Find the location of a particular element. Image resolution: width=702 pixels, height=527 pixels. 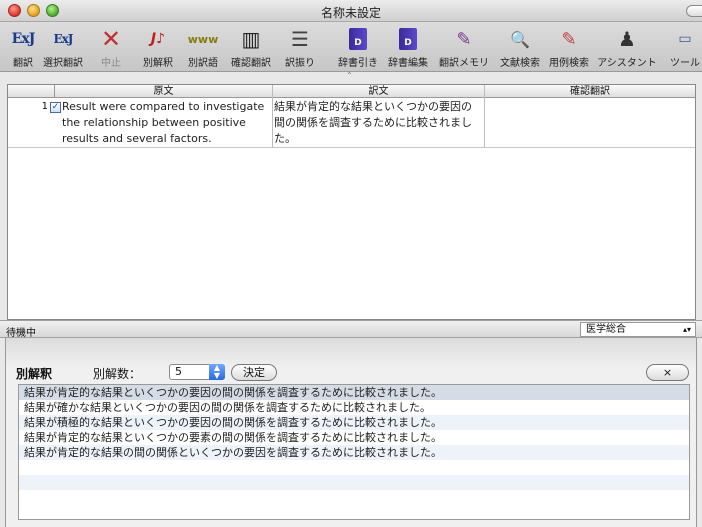

tool-label: ツール is located at coordinates (685, 63).